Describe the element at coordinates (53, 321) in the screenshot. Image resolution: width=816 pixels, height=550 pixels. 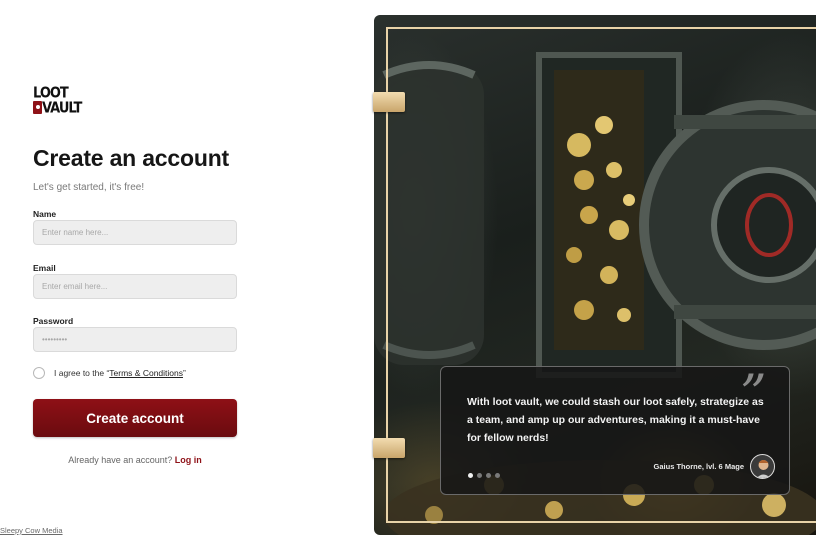
I see `password-label: Password` at that location.